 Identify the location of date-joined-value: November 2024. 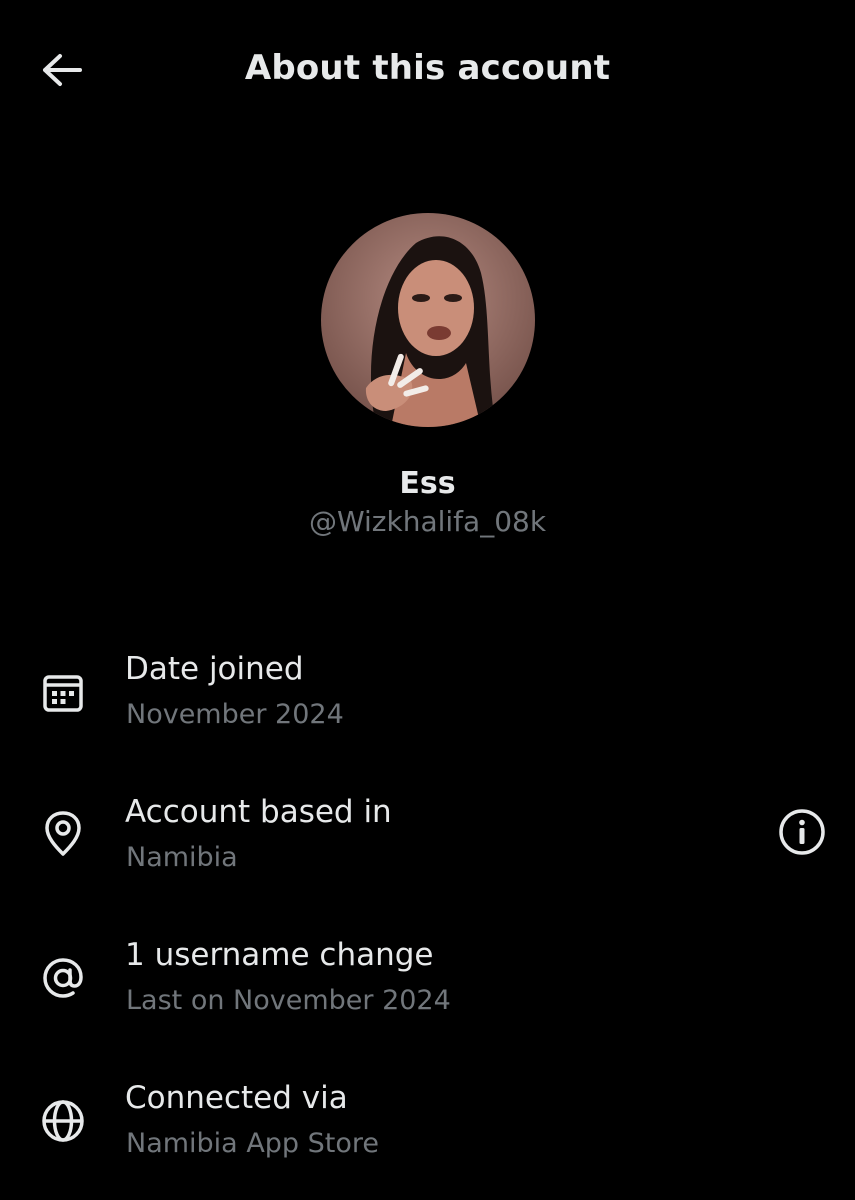
(235, 714).